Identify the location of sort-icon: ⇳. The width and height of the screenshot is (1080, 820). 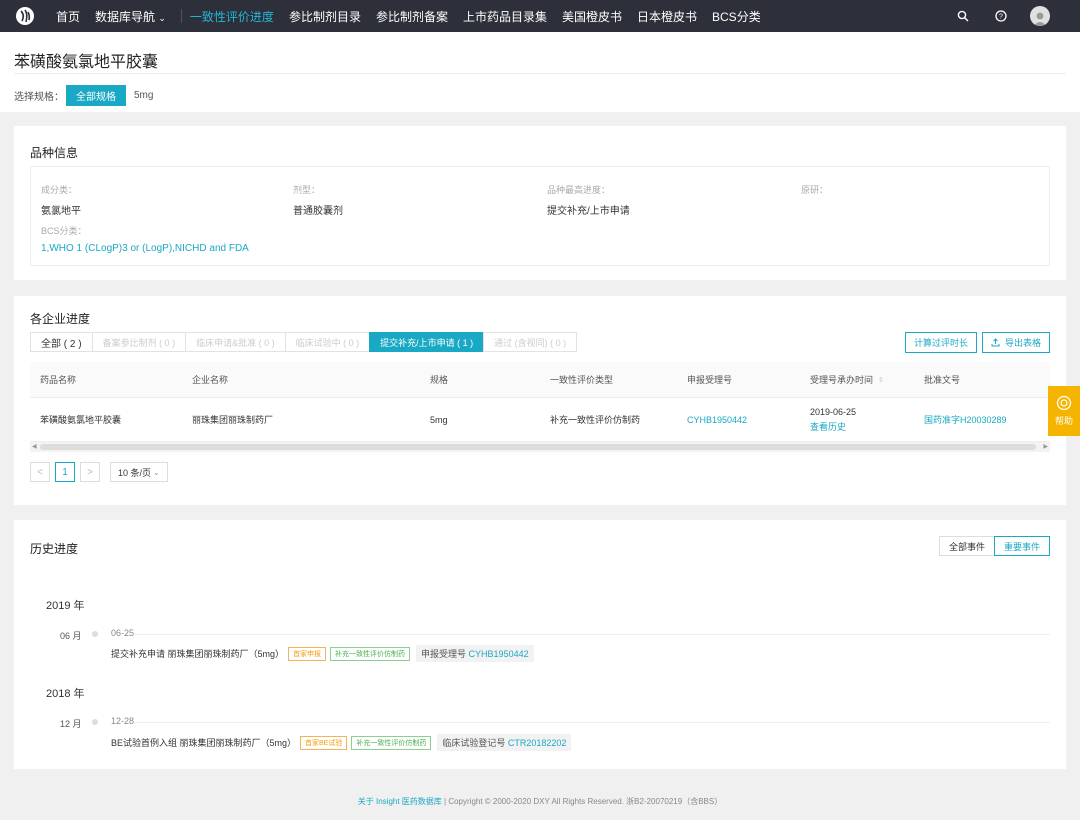
(881, 380).